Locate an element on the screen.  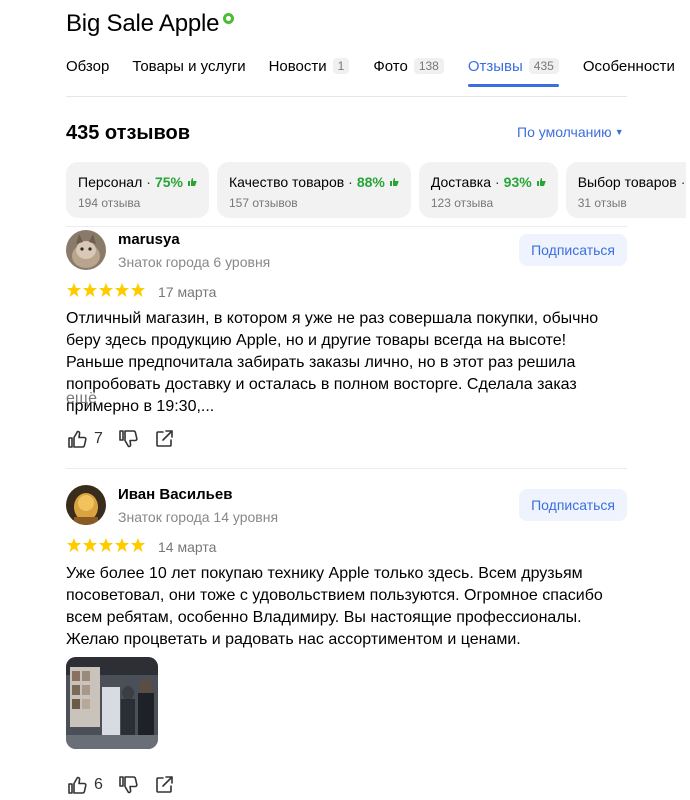
tab-label: Особенности is located at coordinates (628, 66).